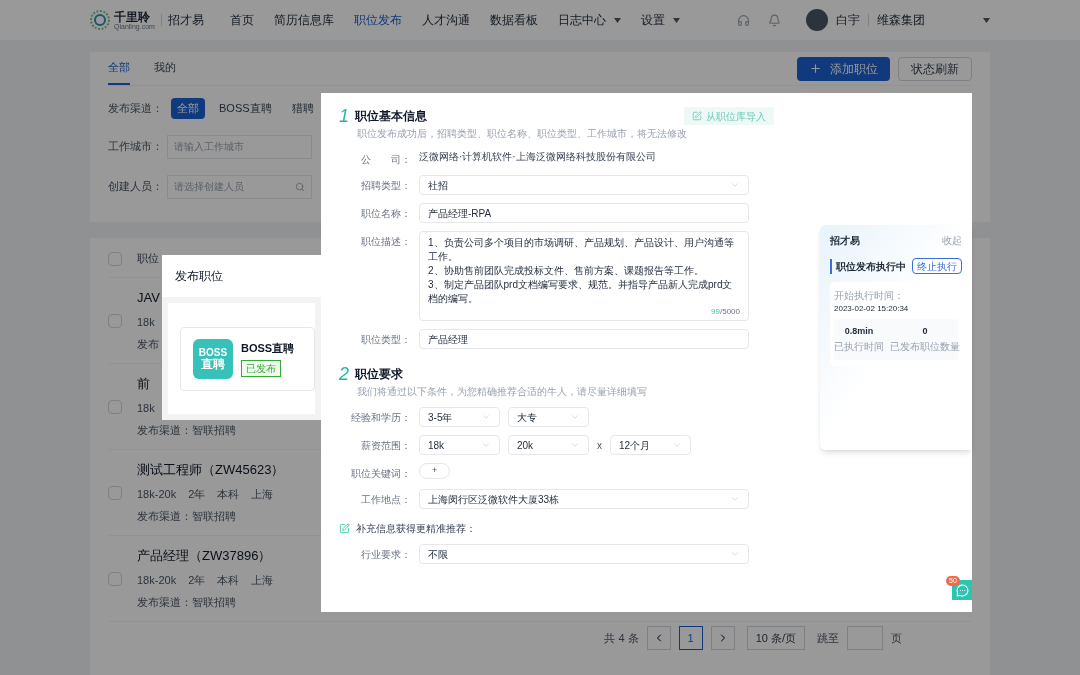 This screenshot has width=1080, height=675. I want to click on nav-item: 人才沟通, so click(445, 20).